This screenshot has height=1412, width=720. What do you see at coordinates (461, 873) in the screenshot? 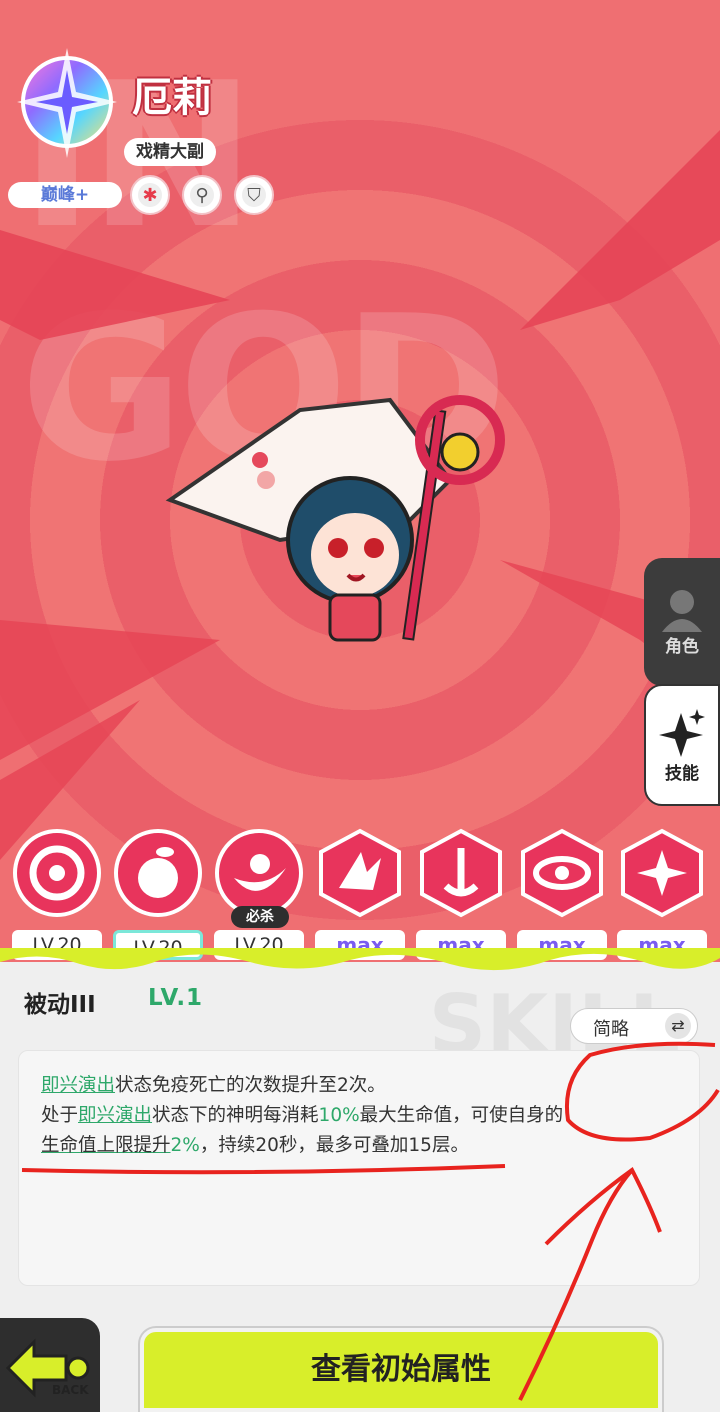
I see `anchor-skill-icon` at bounding box center [461, 873].